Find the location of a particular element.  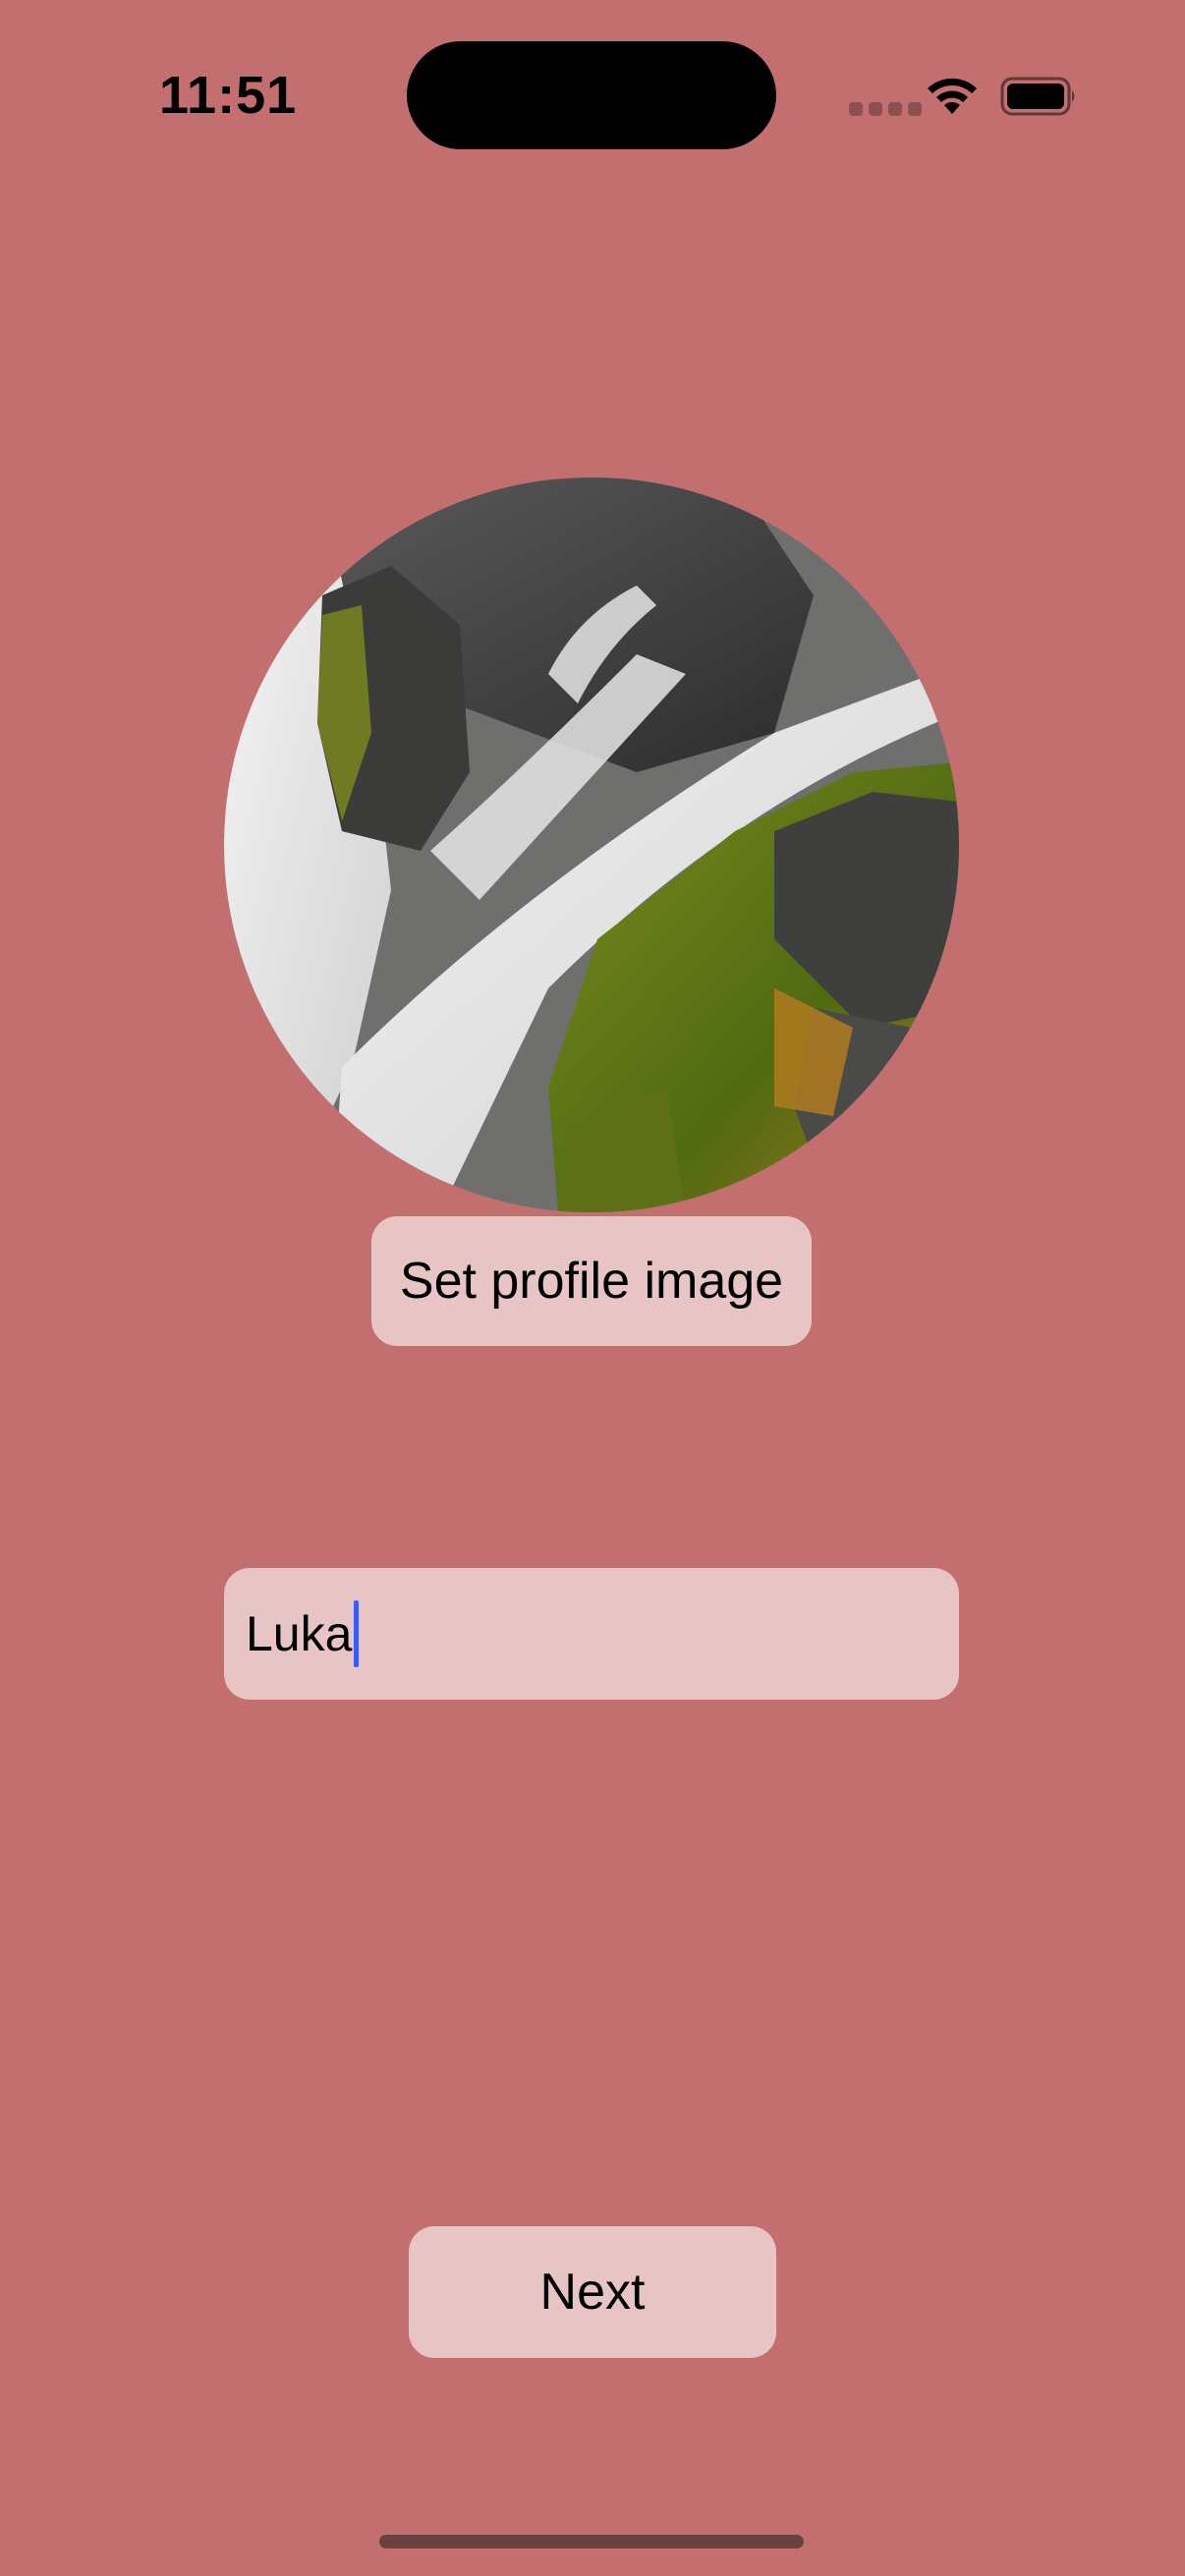

next-button-label: Next is located at coordinates (592, 2292).